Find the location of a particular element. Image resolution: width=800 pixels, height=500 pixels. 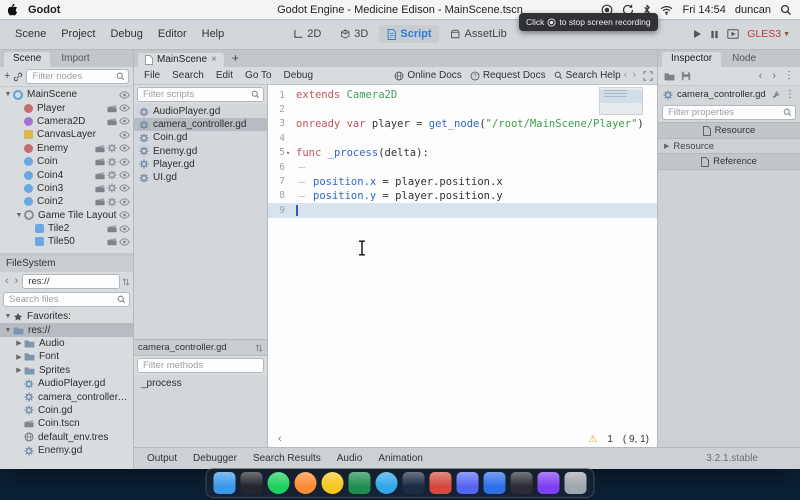

script-list-item: camera_controller.gd is located at coordinates (200, 125).